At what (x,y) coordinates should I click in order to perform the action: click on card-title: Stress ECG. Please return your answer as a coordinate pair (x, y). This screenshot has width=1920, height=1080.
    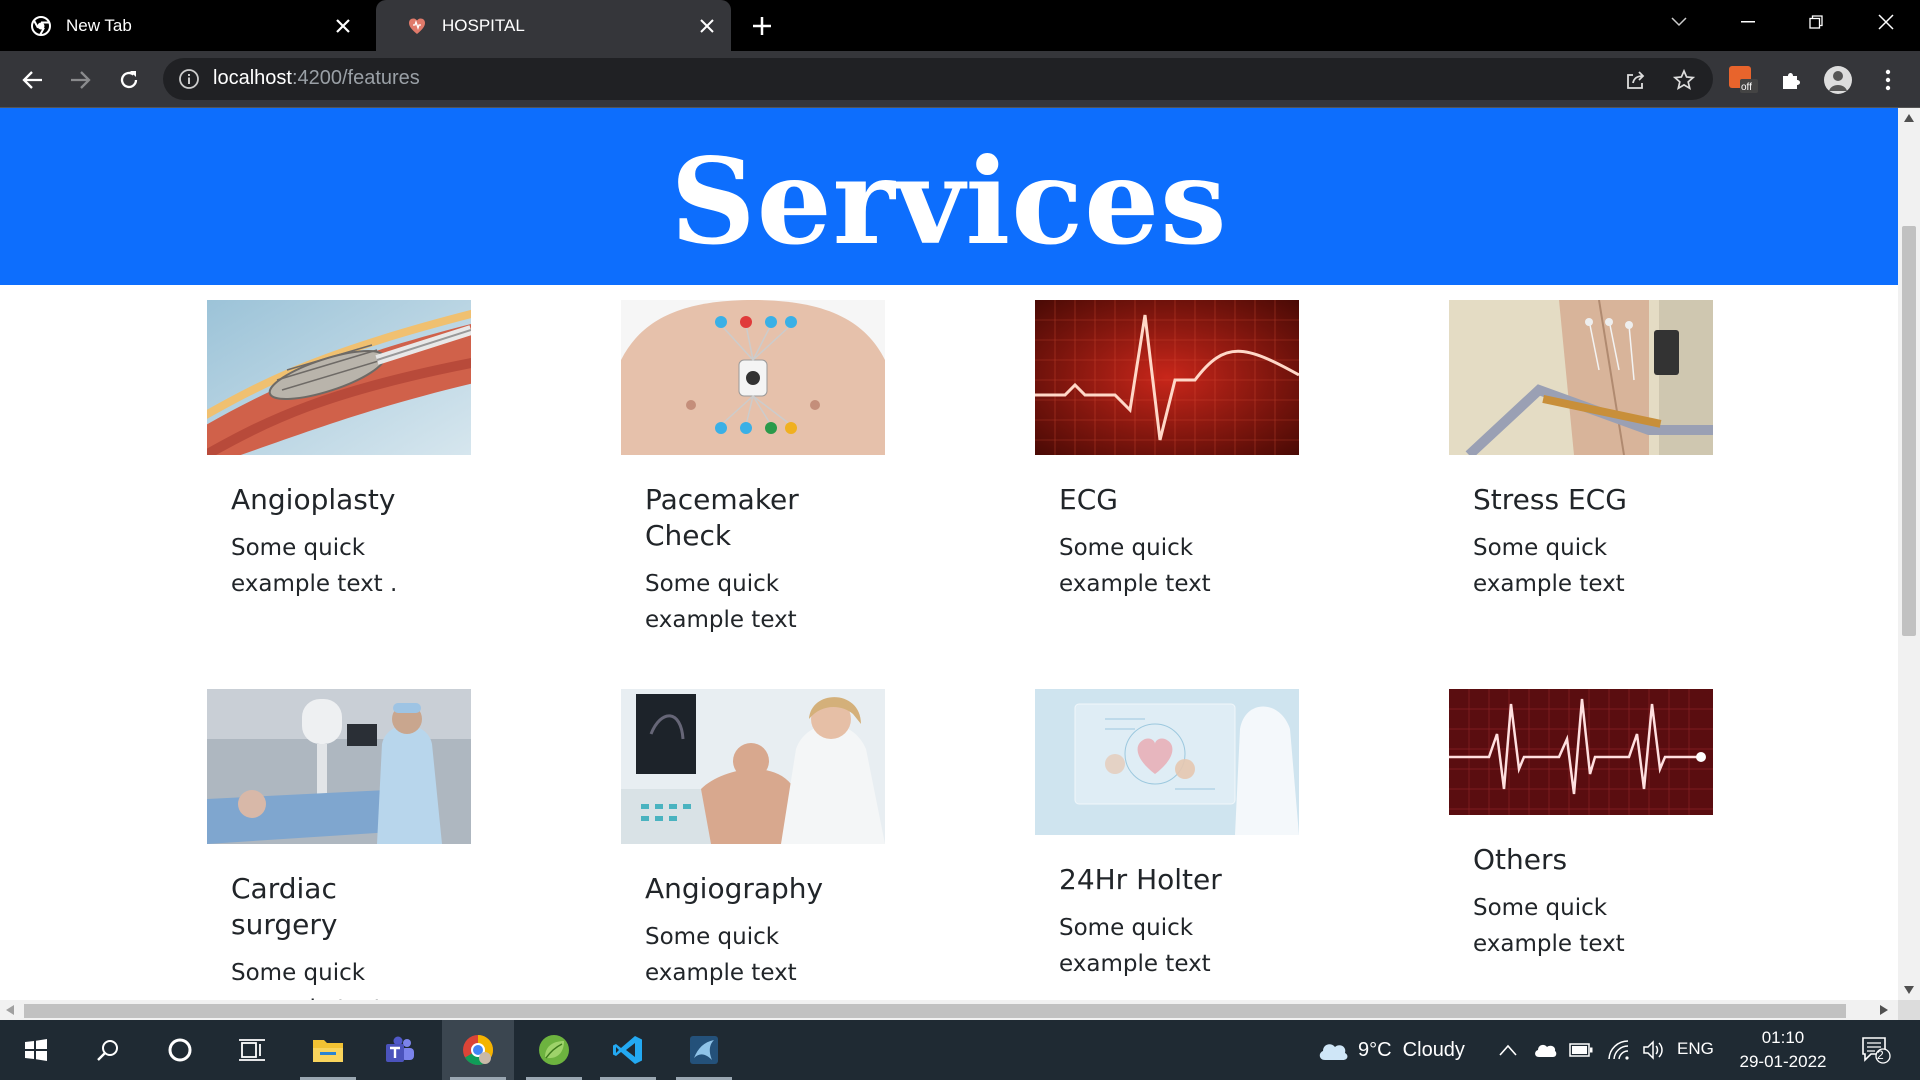
    Looking at the image, I should click on (1550, 499).